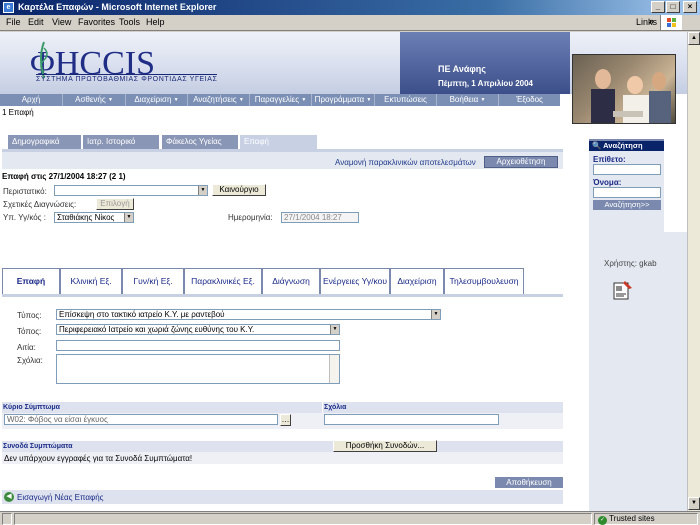 The image size is (700, 525). What do you see at coordinates (282, 160) in the screenshot?
I see `form-header` at bounding box center [282, 160].